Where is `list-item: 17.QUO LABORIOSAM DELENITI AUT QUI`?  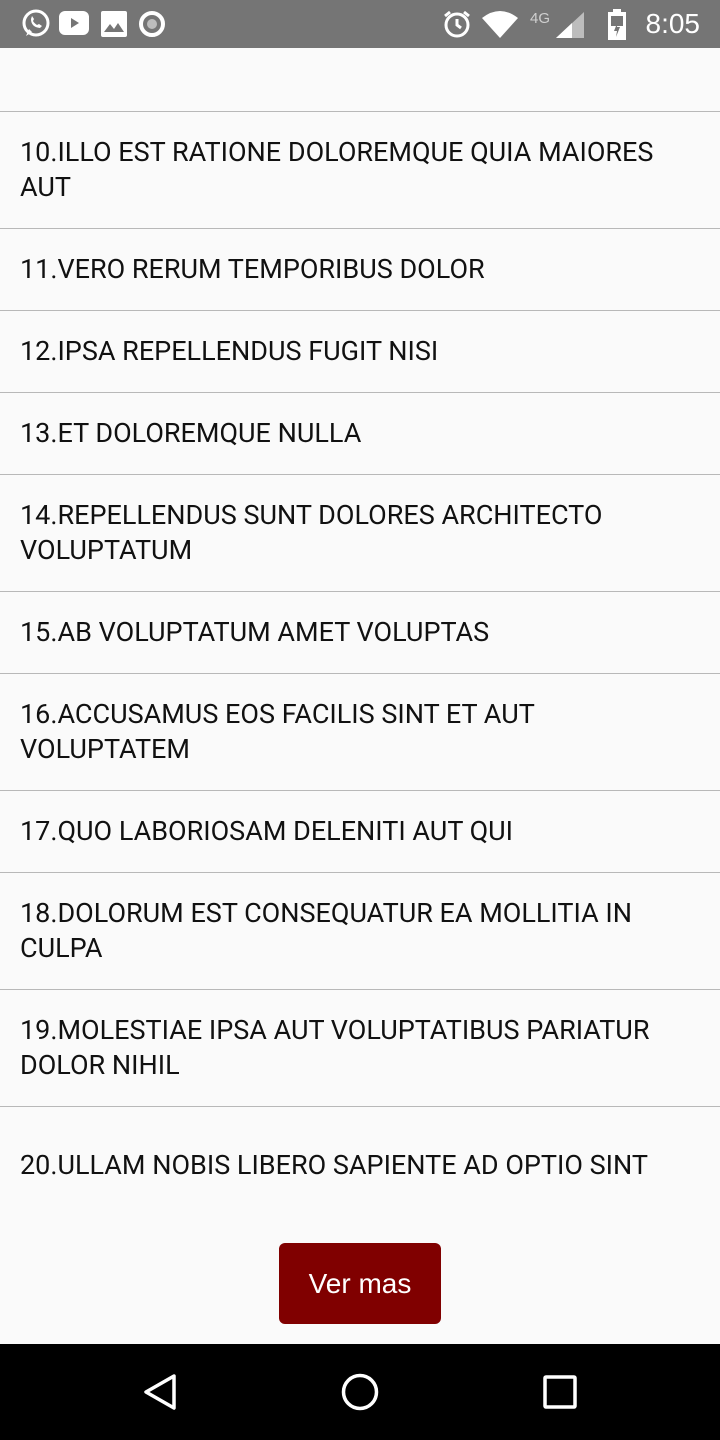 list-item: 17.QUO LABORIOSAM DELENITI AUT QUI is located at coordinates (360, 832).